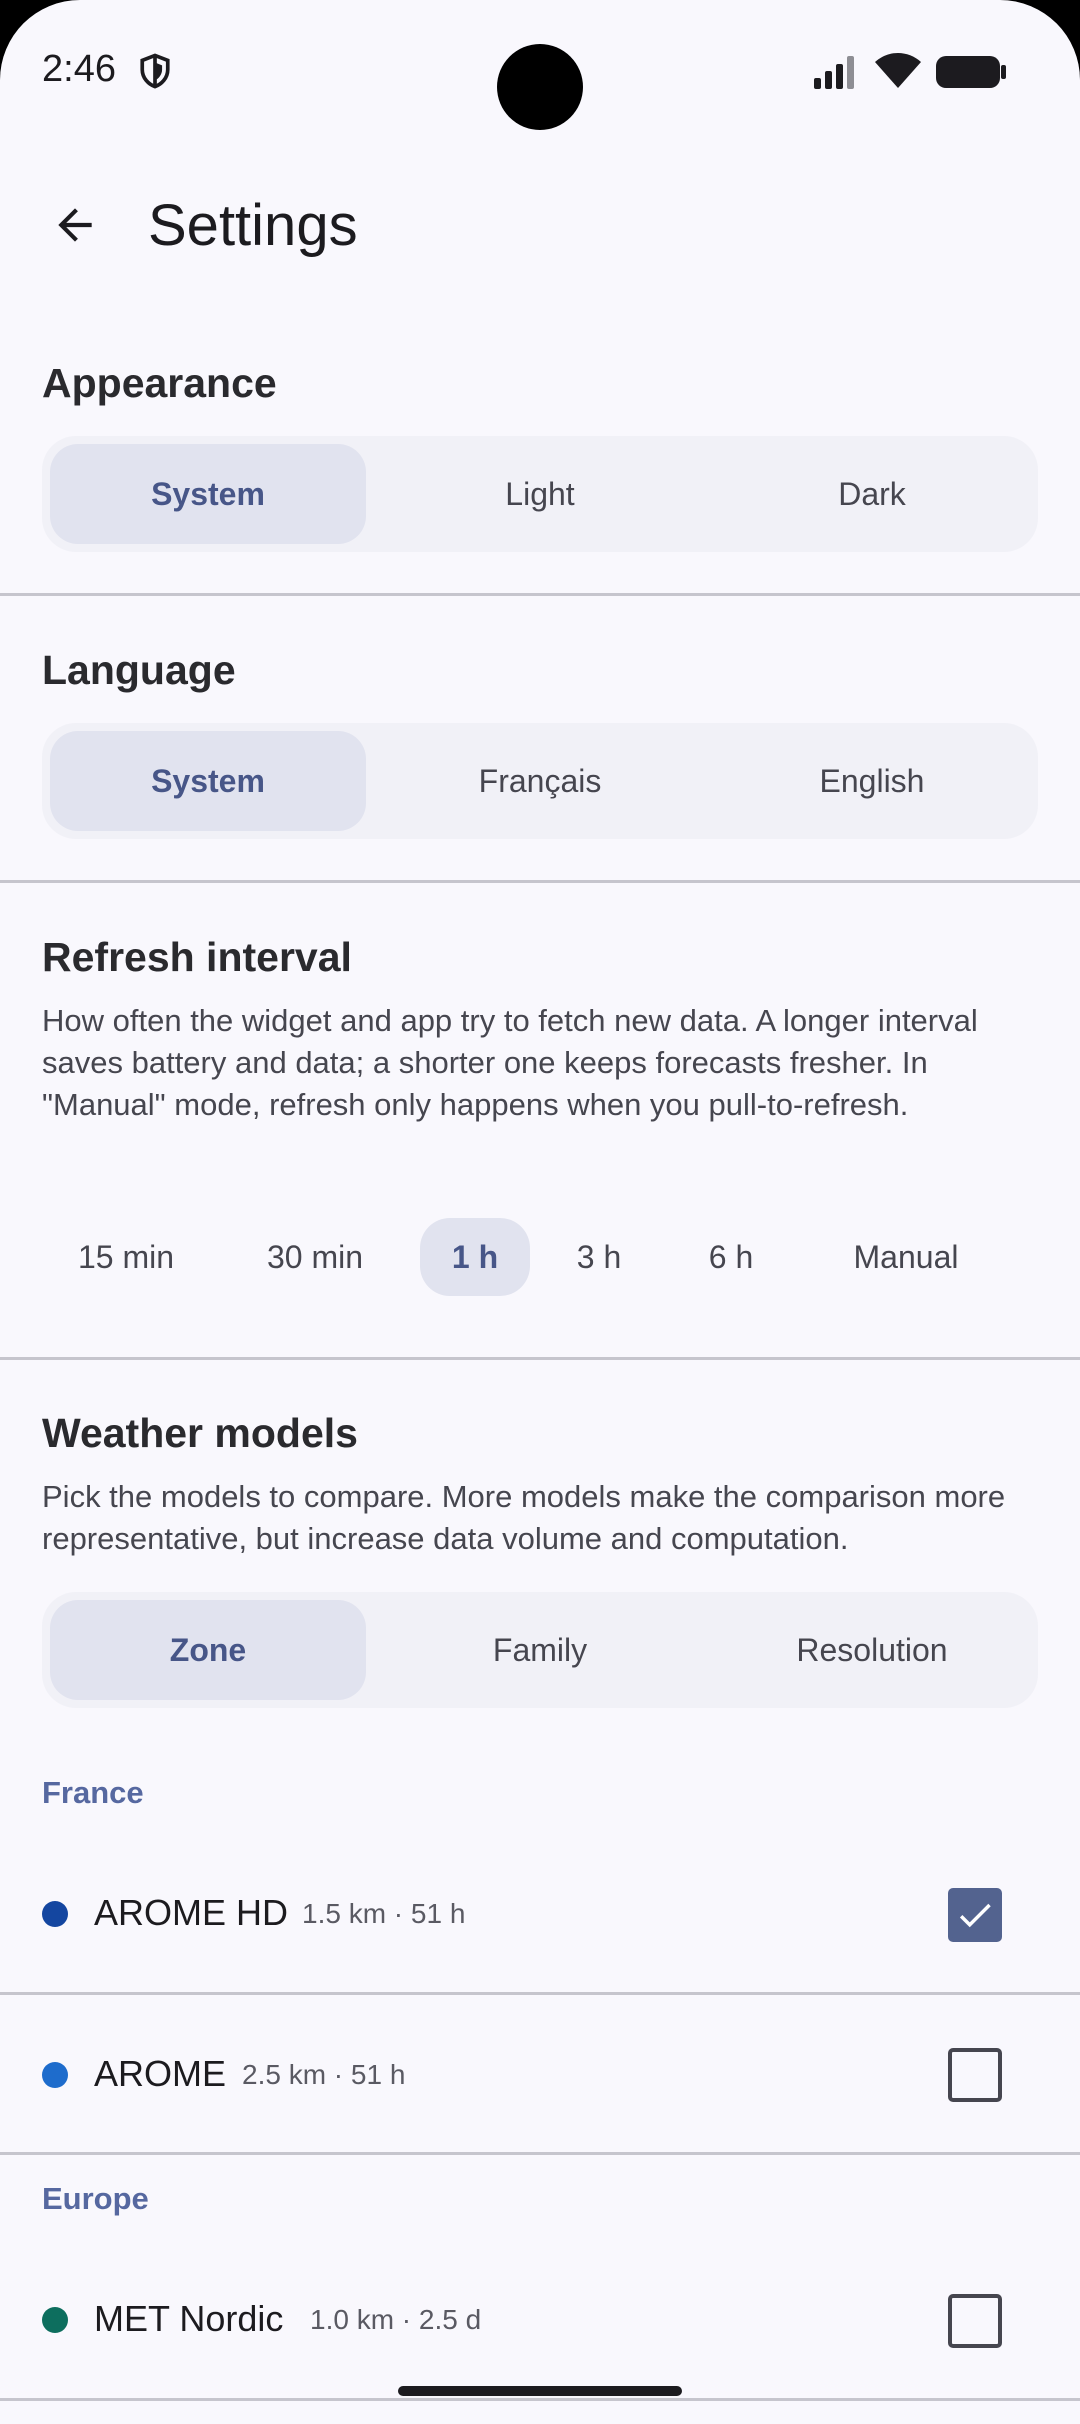  Describe the element at coordinates (542, 1257) in the screenshot. I see `refresh-interval-options: 15 min 30 min 1 h 3 h 6 h Manual` at that location.